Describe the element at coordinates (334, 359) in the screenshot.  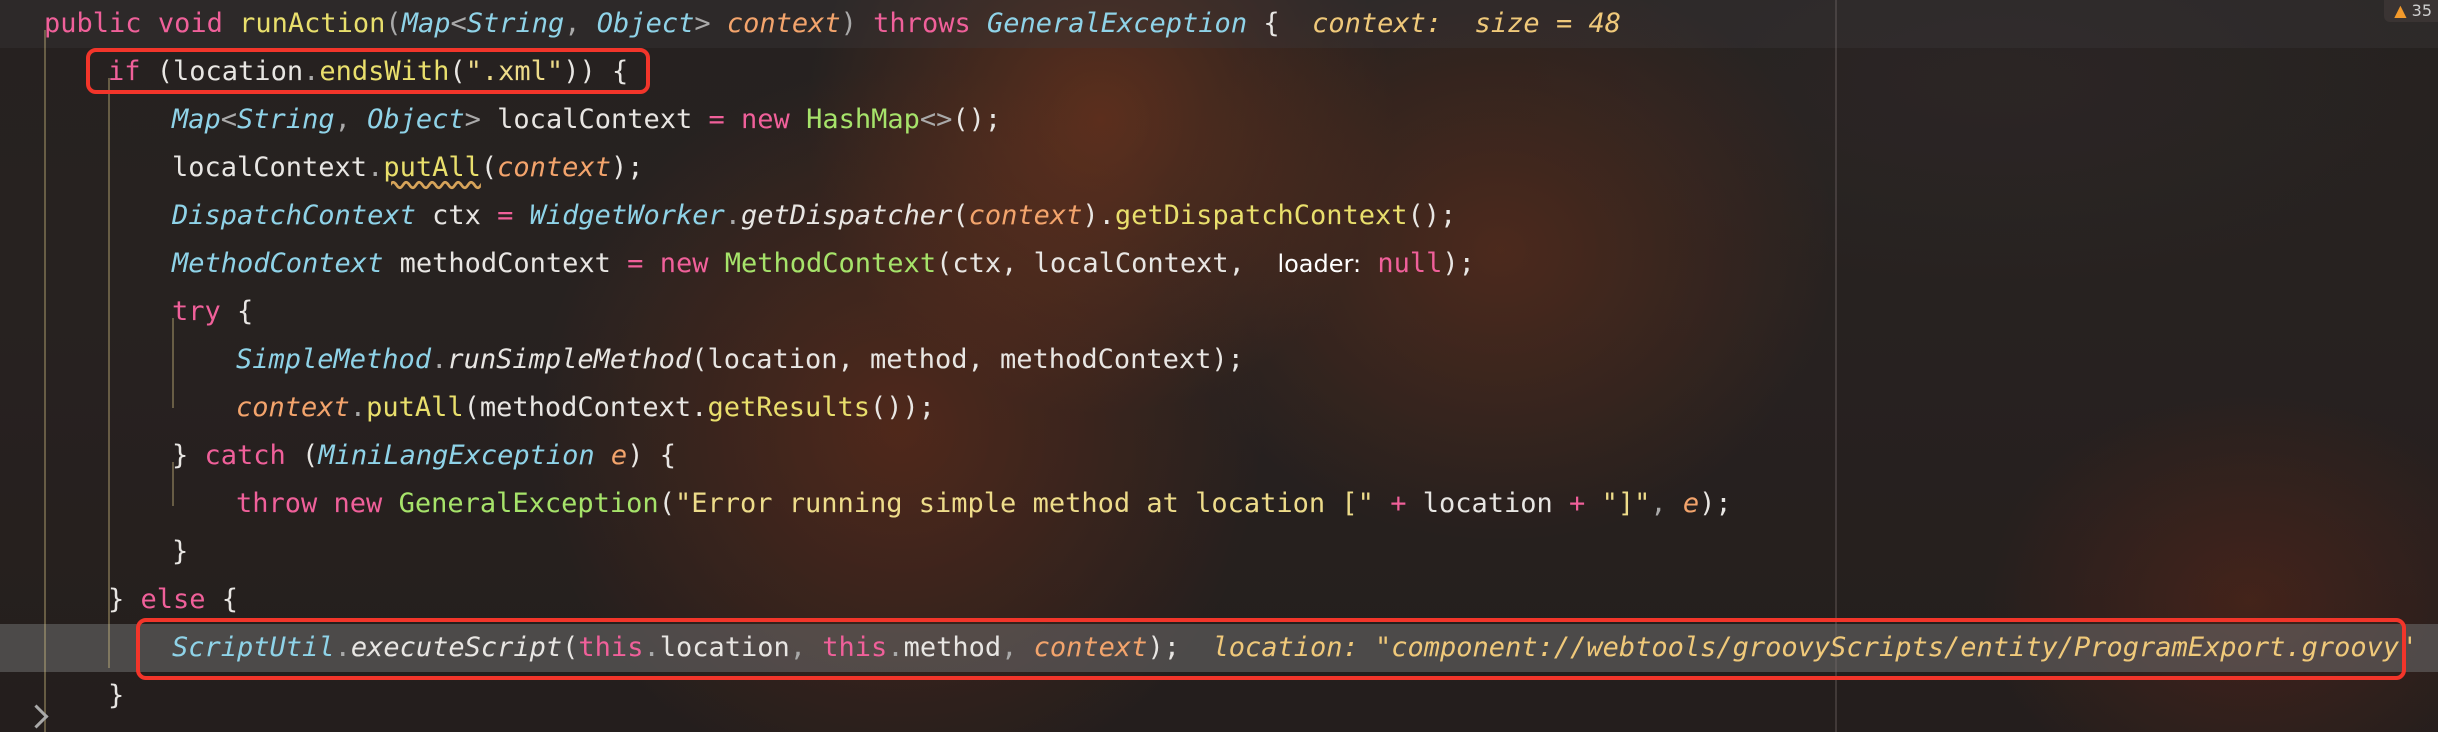
I see `code-token: SimpleMethod` at that location.